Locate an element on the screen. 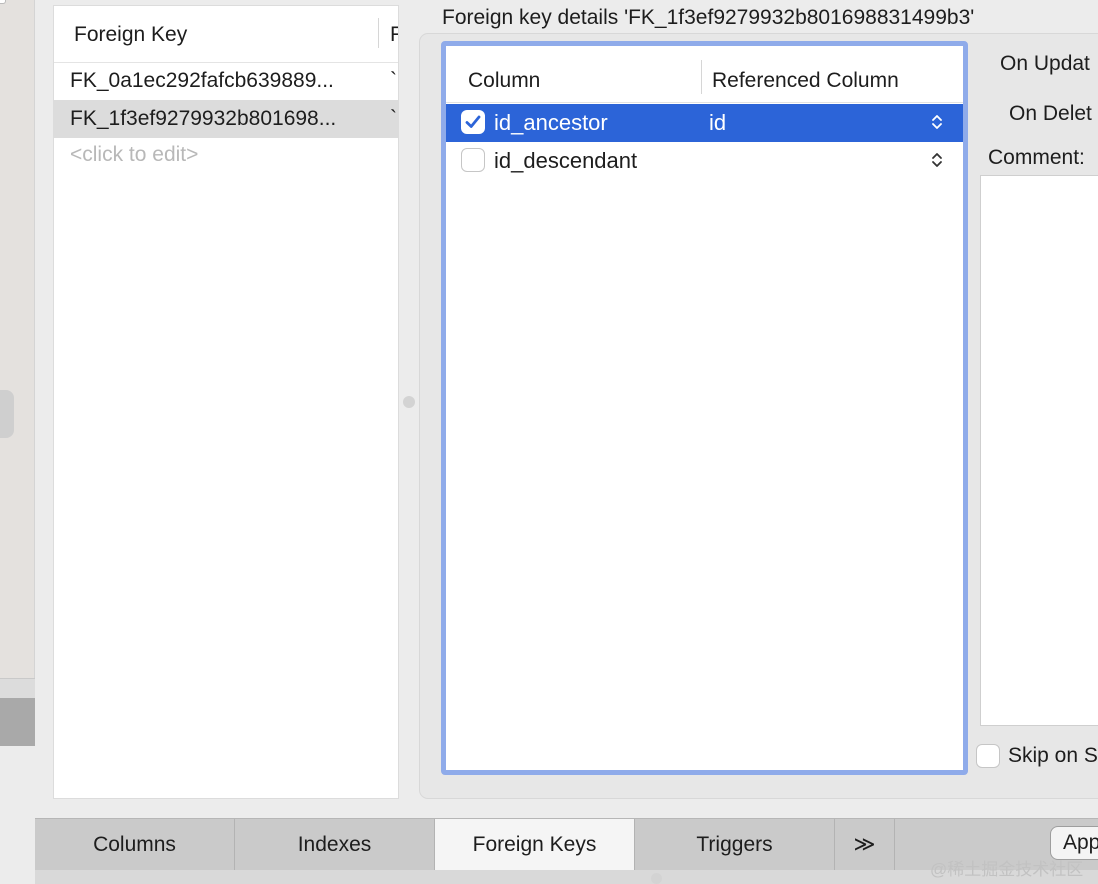 The height and width of the screenshot is (884, 1098). tab-foreign-keys: Foreign Keys is located at coordinates (535, 845).